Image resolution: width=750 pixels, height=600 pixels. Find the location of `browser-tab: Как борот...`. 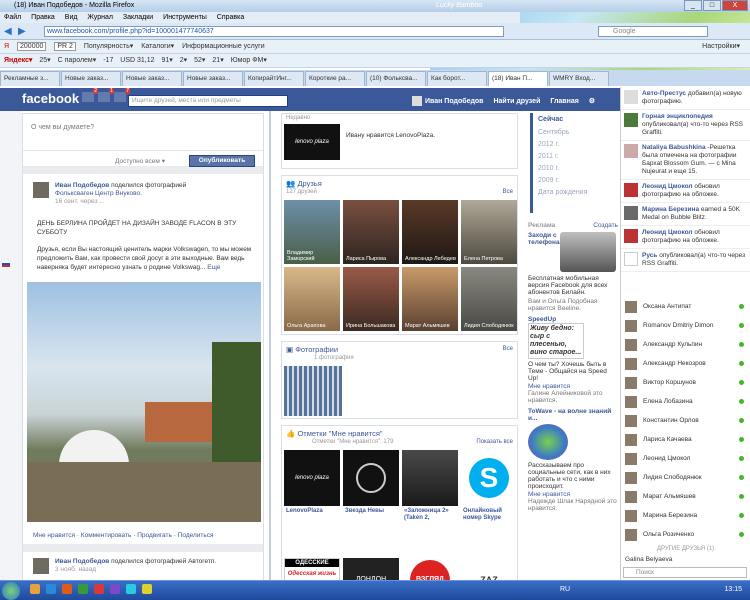

browser-tab: Как борот... is located at coordinates (457, 78).